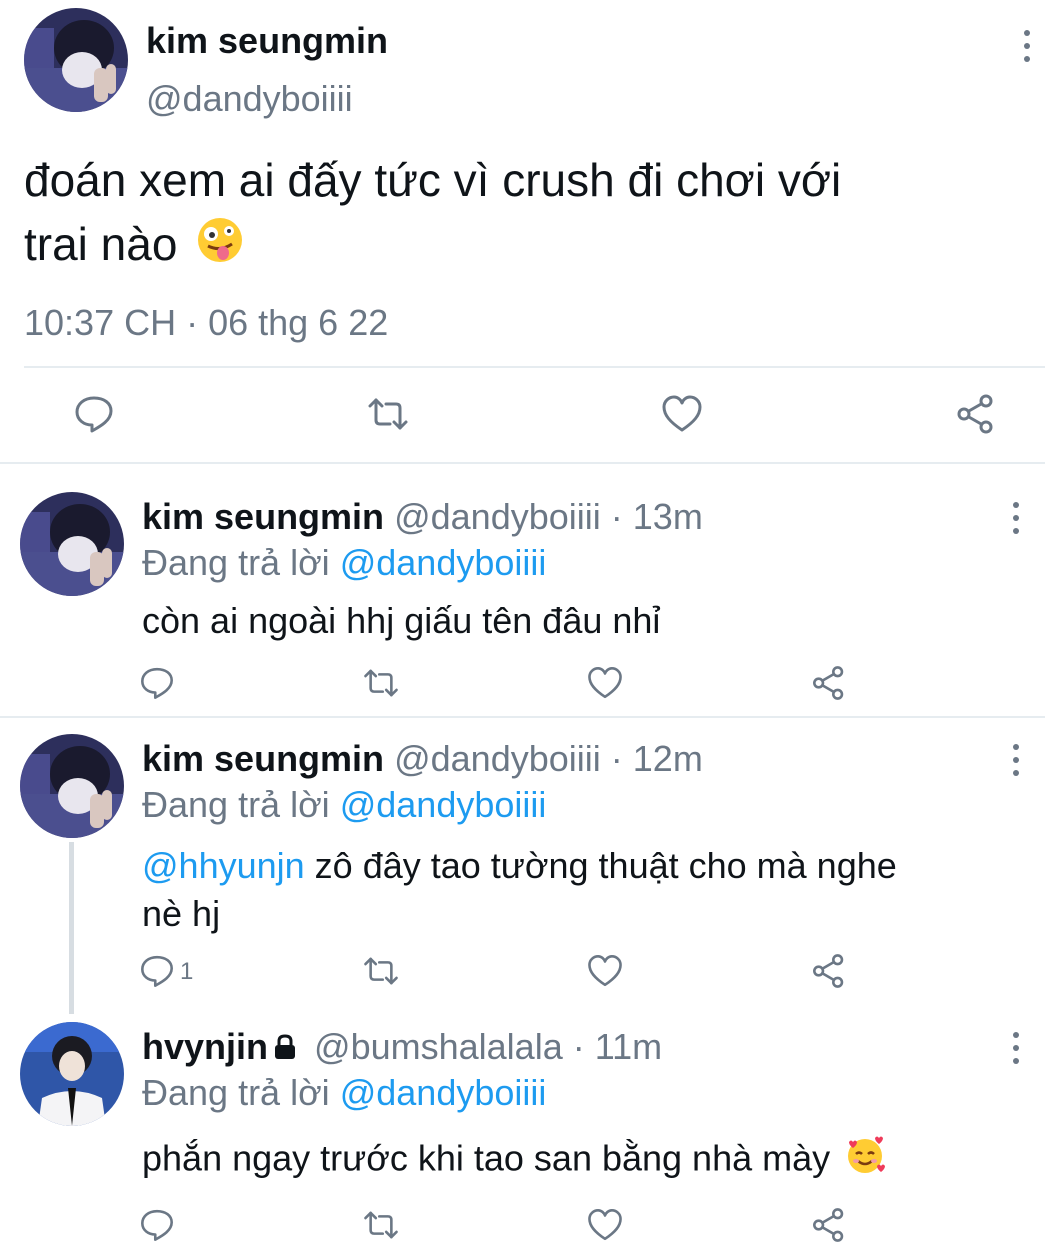  Describe the element at coordinates (181, 913) in the screenshot. I see `reply-text-line-2: nè hj` at that location.